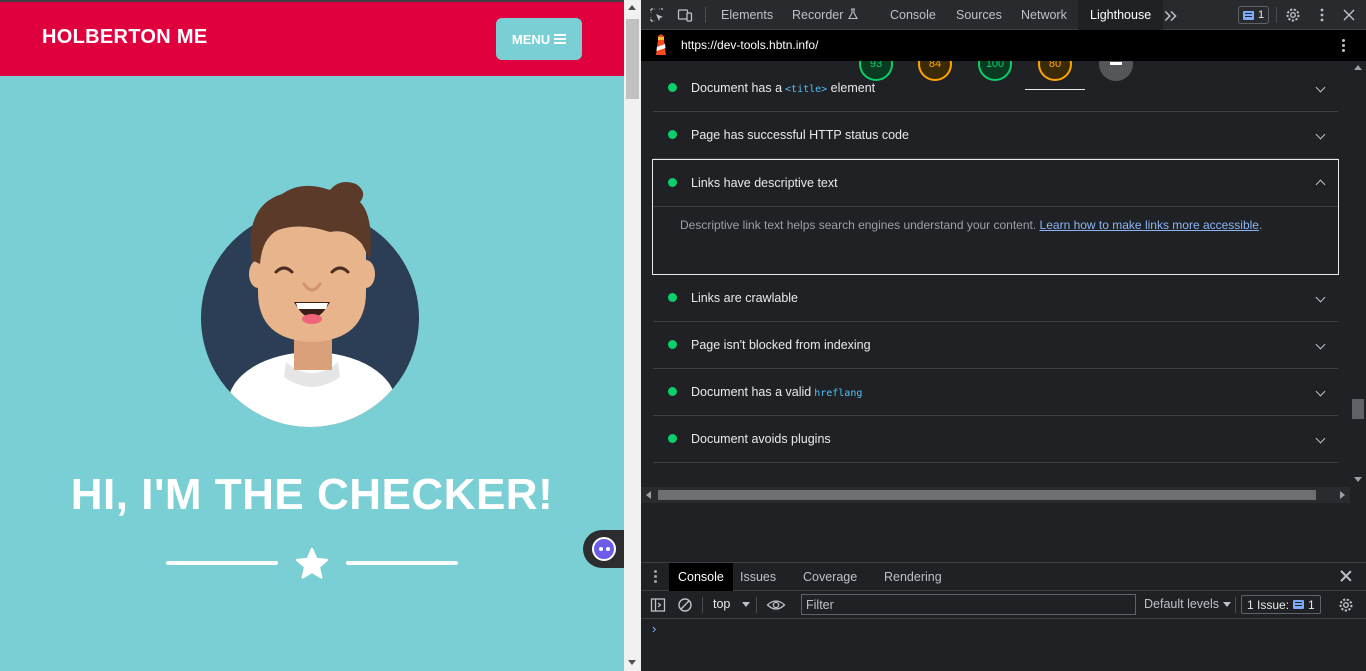  I want to click on audit-title: Links are crawlable, so click(744, 298).